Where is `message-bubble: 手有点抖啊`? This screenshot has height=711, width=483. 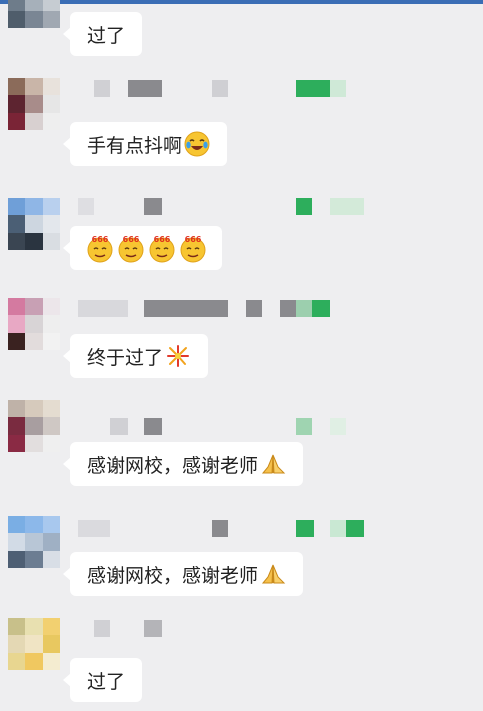 message-bubble: 手有点抖啊 is located at coordinates (145, 144).